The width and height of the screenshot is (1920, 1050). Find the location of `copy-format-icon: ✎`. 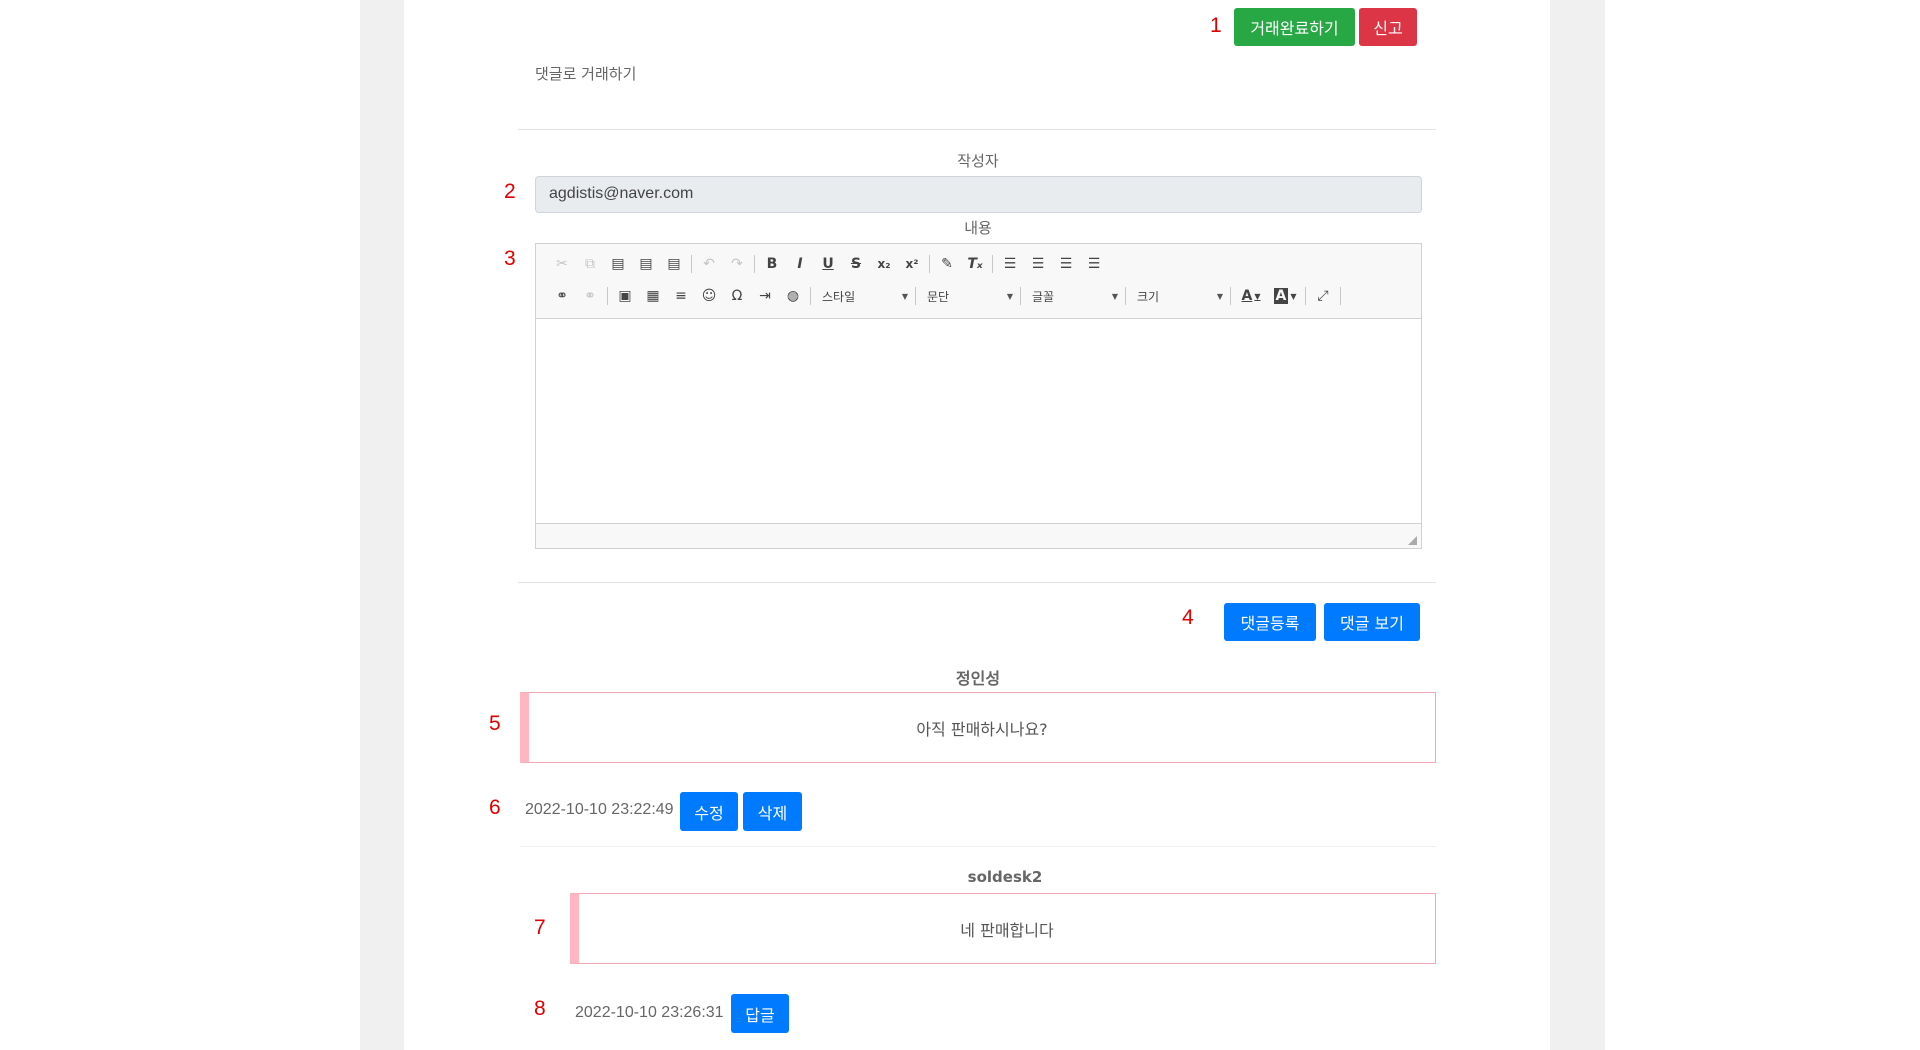

copy-format-icon: ✎ is located at coordinates (947, 264).